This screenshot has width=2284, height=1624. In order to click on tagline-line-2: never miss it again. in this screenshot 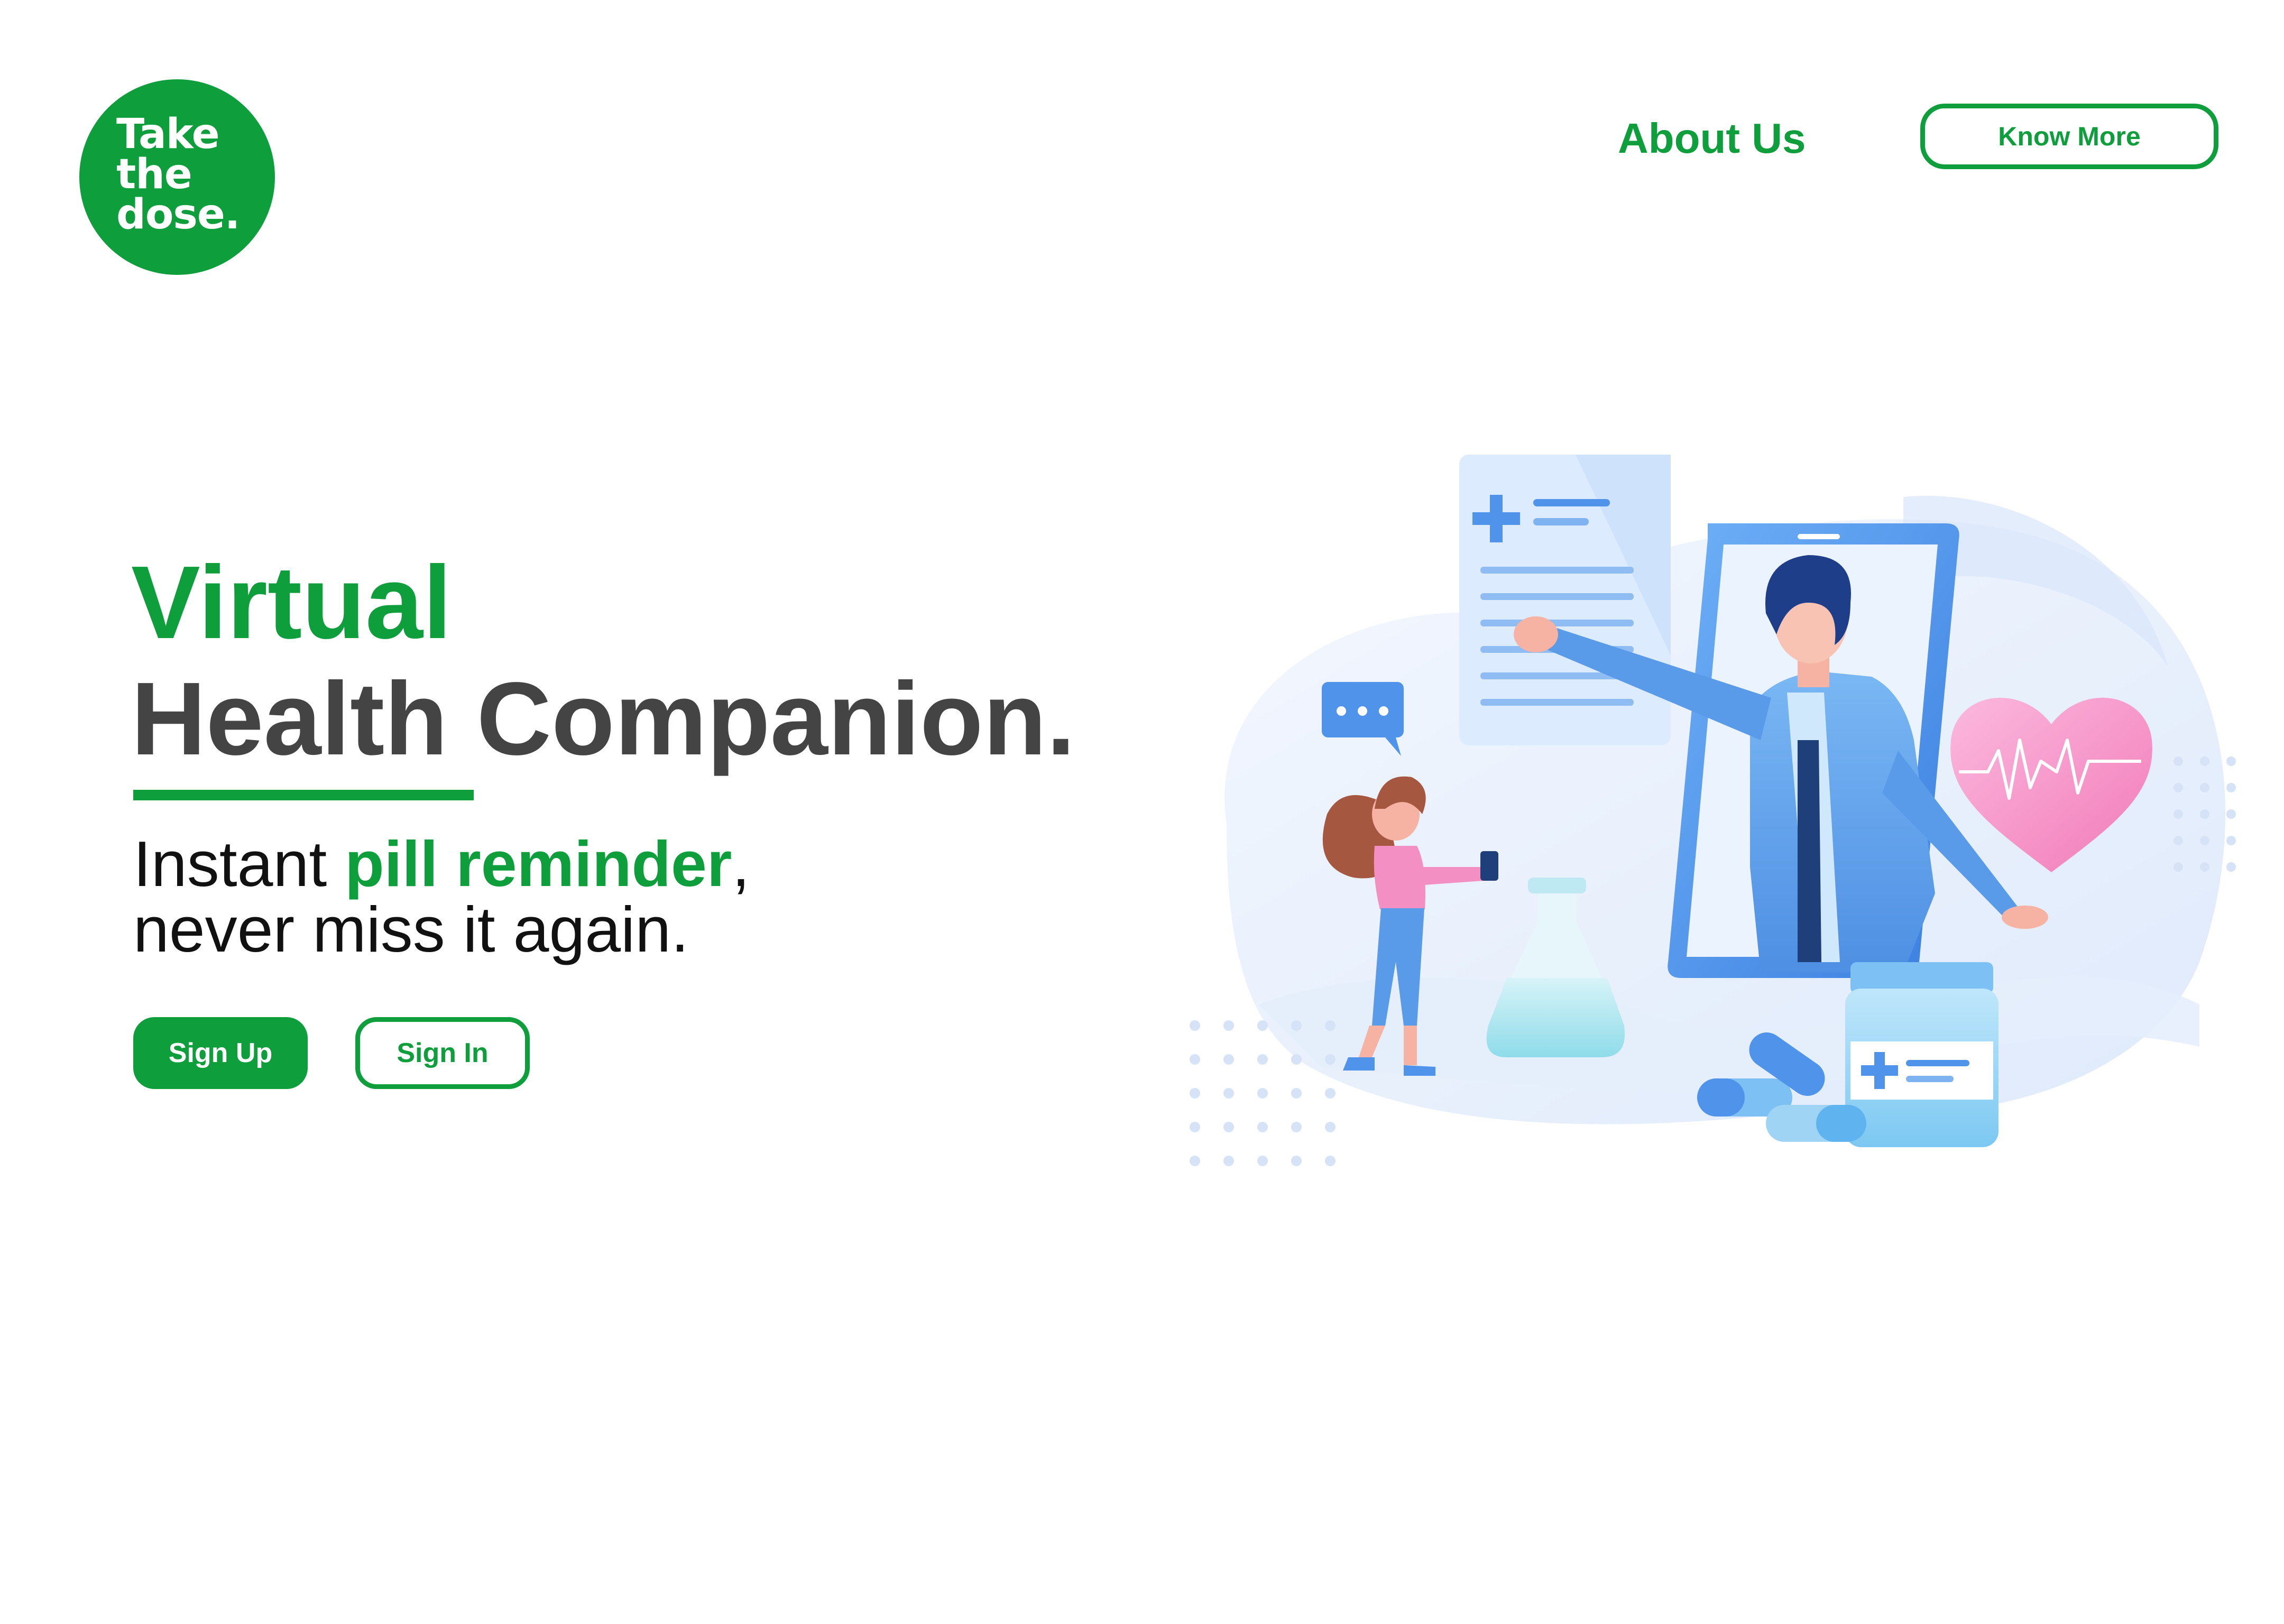, I will do `click(411, 929)`.